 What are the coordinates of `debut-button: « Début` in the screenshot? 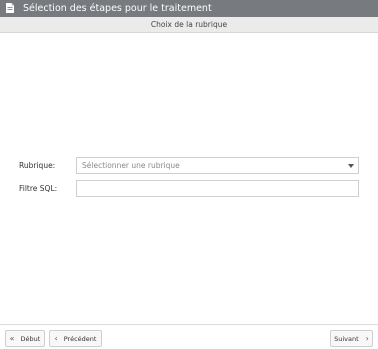 It's located at (25, 338).